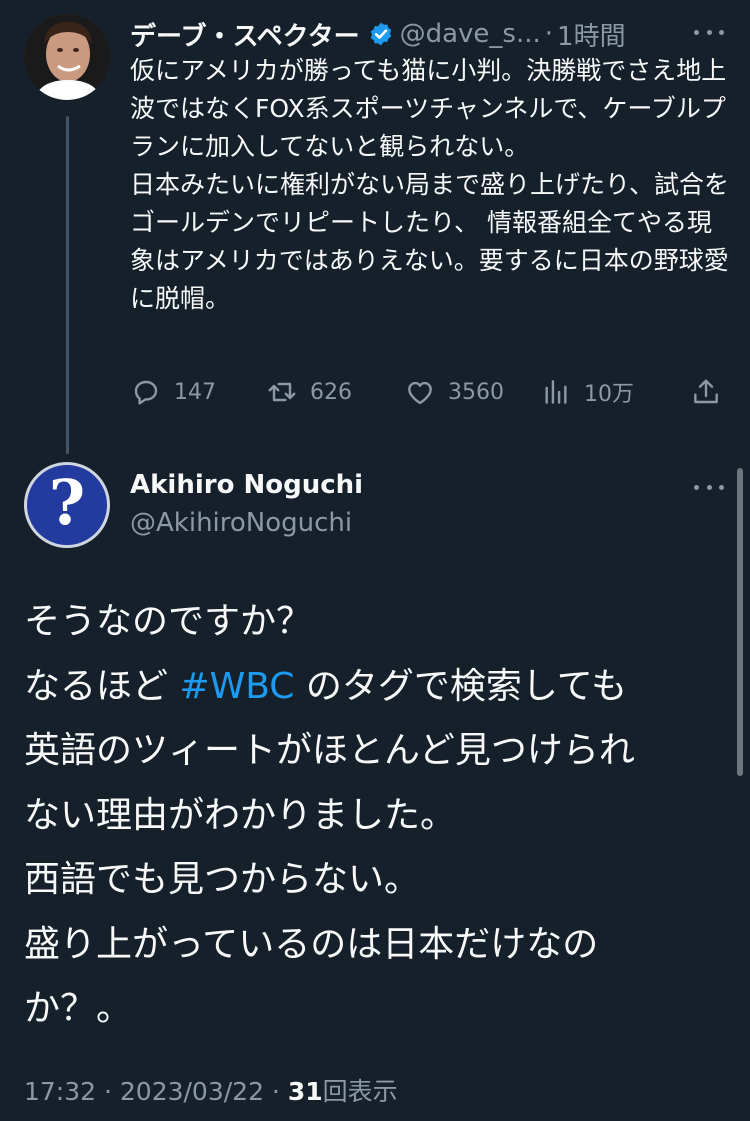 The height and width of the screenshot is (1121, 750). Describe the element at coordinates (67, 57) in the screenshot. I see `avatar` at that location.